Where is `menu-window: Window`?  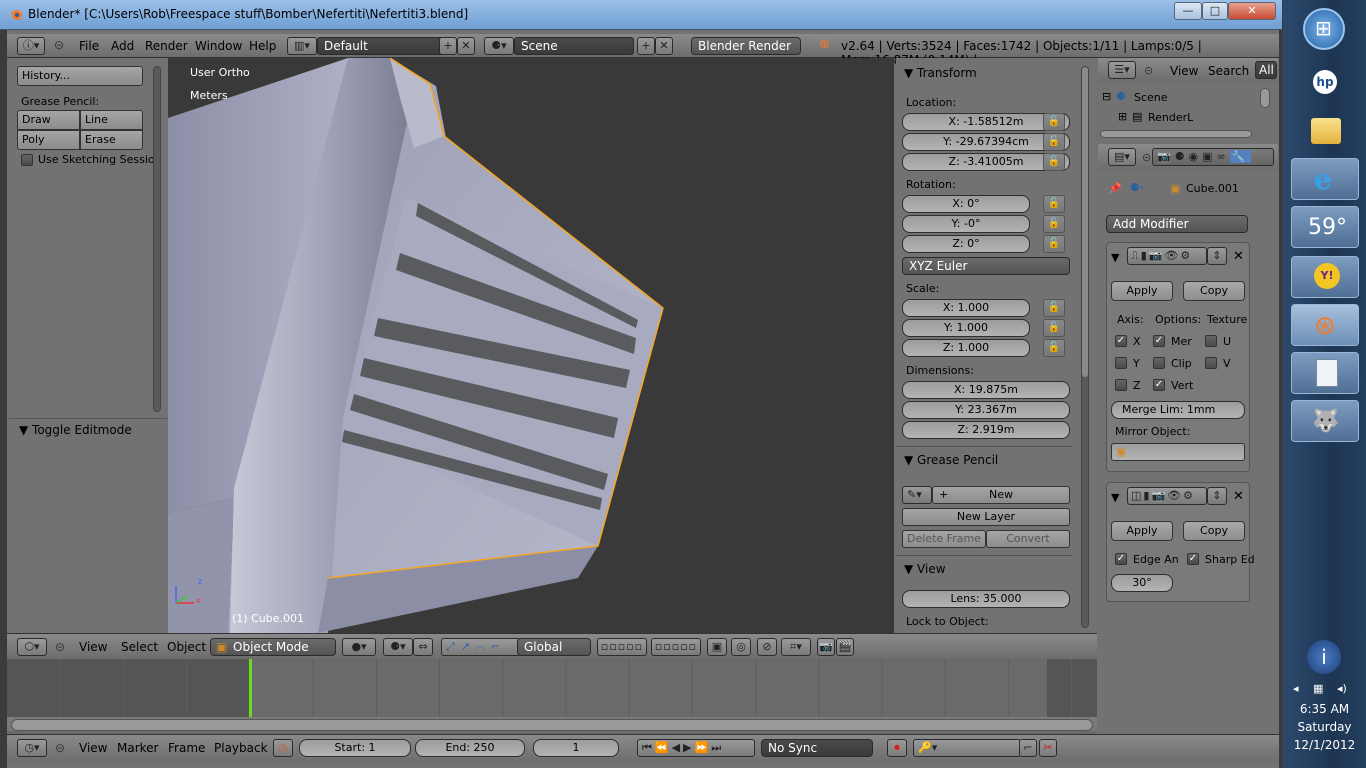
menu-window: Window is located at coordinates (218, 46).